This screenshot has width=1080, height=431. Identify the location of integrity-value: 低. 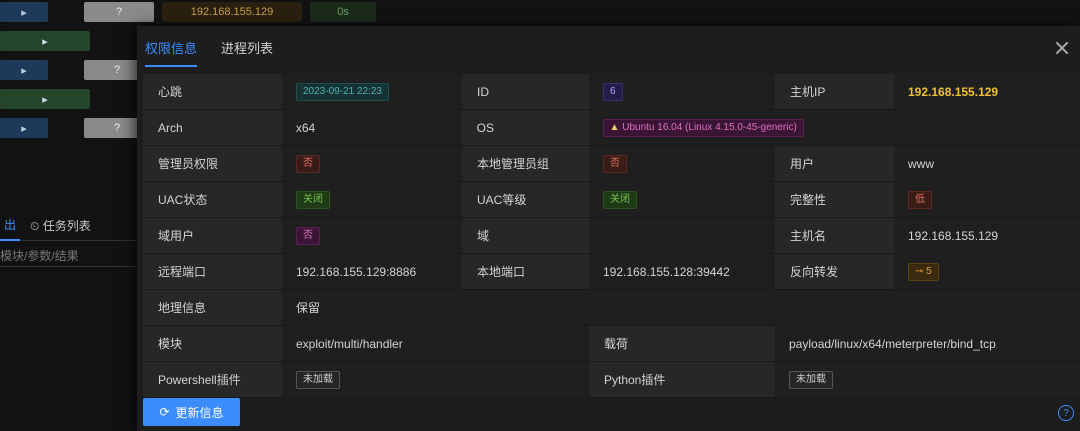
(920, 199).